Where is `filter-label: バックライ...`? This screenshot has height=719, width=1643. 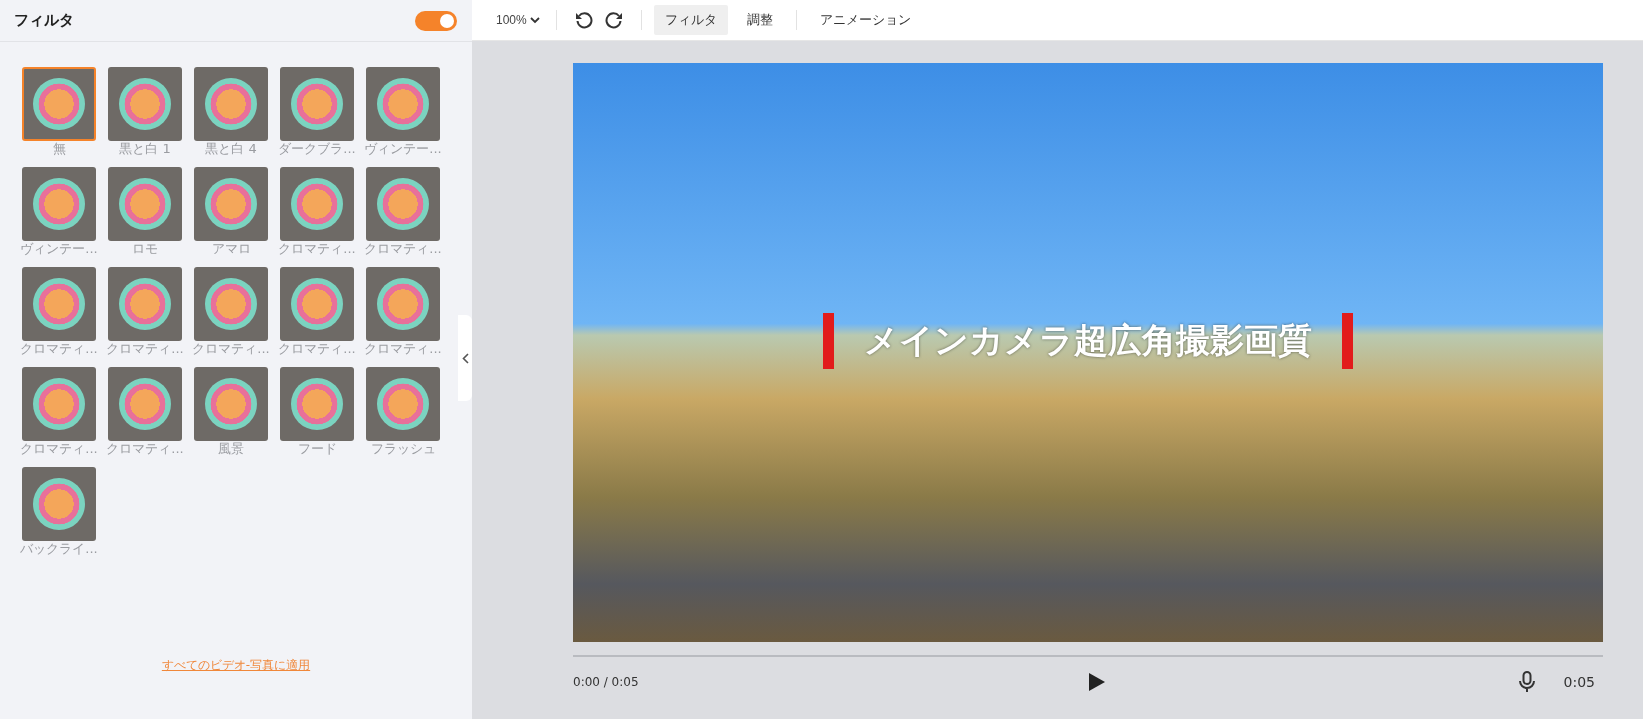 filter-label: バックライ... is located at coordinates (59, 549).